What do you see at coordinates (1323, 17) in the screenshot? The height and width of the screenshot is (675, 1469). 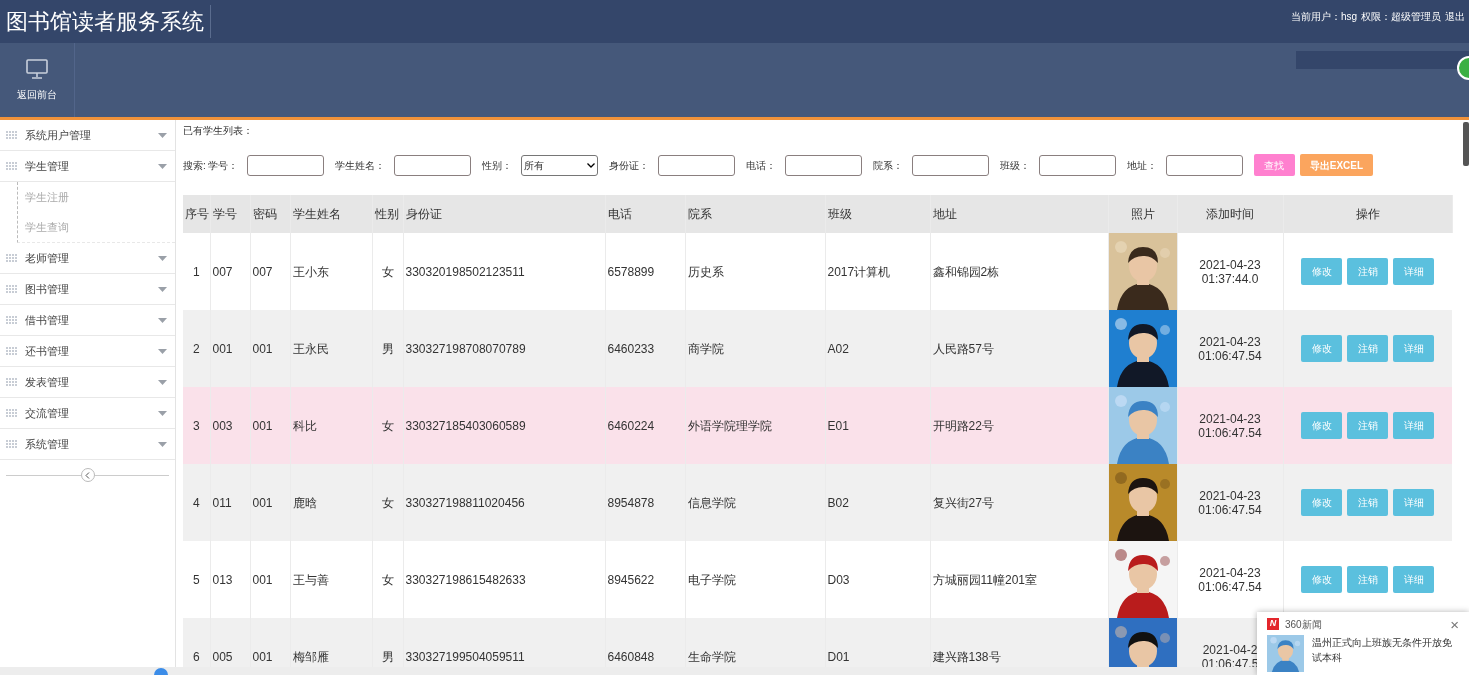 I see `current-user: 当前用户：hsg` at bounding box center [1323, 17].